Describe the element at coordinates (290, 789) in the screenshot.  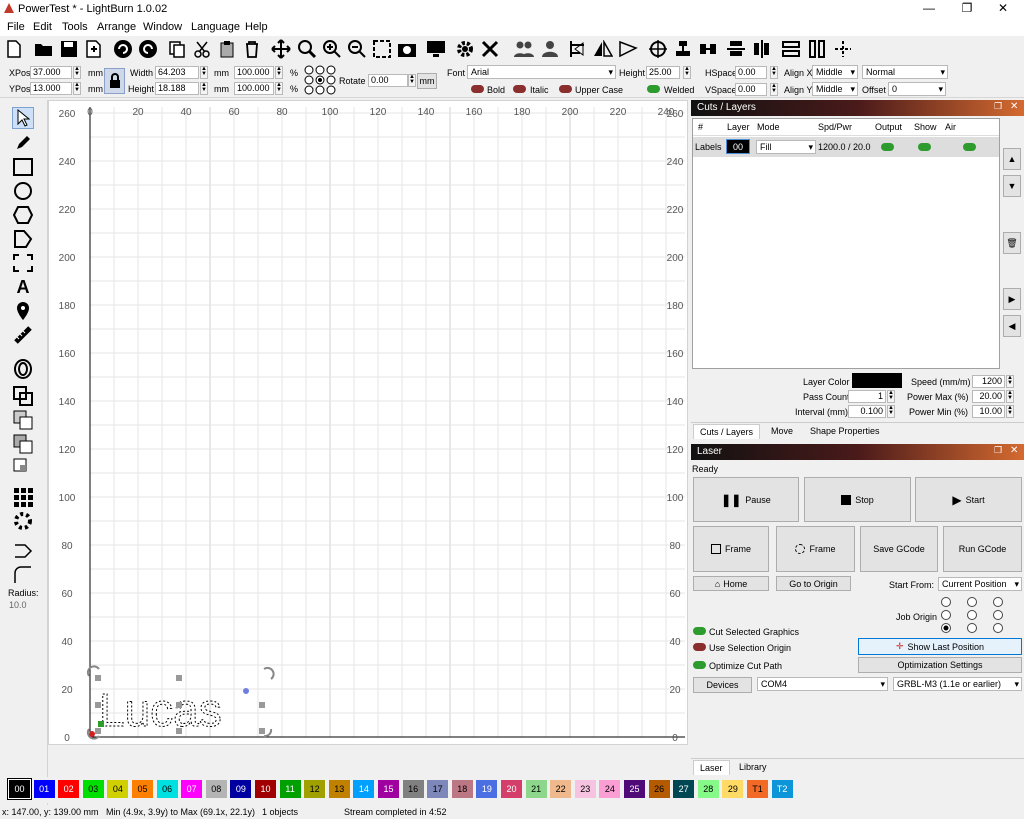
I see `palette-swatch-11: 11` at that location.